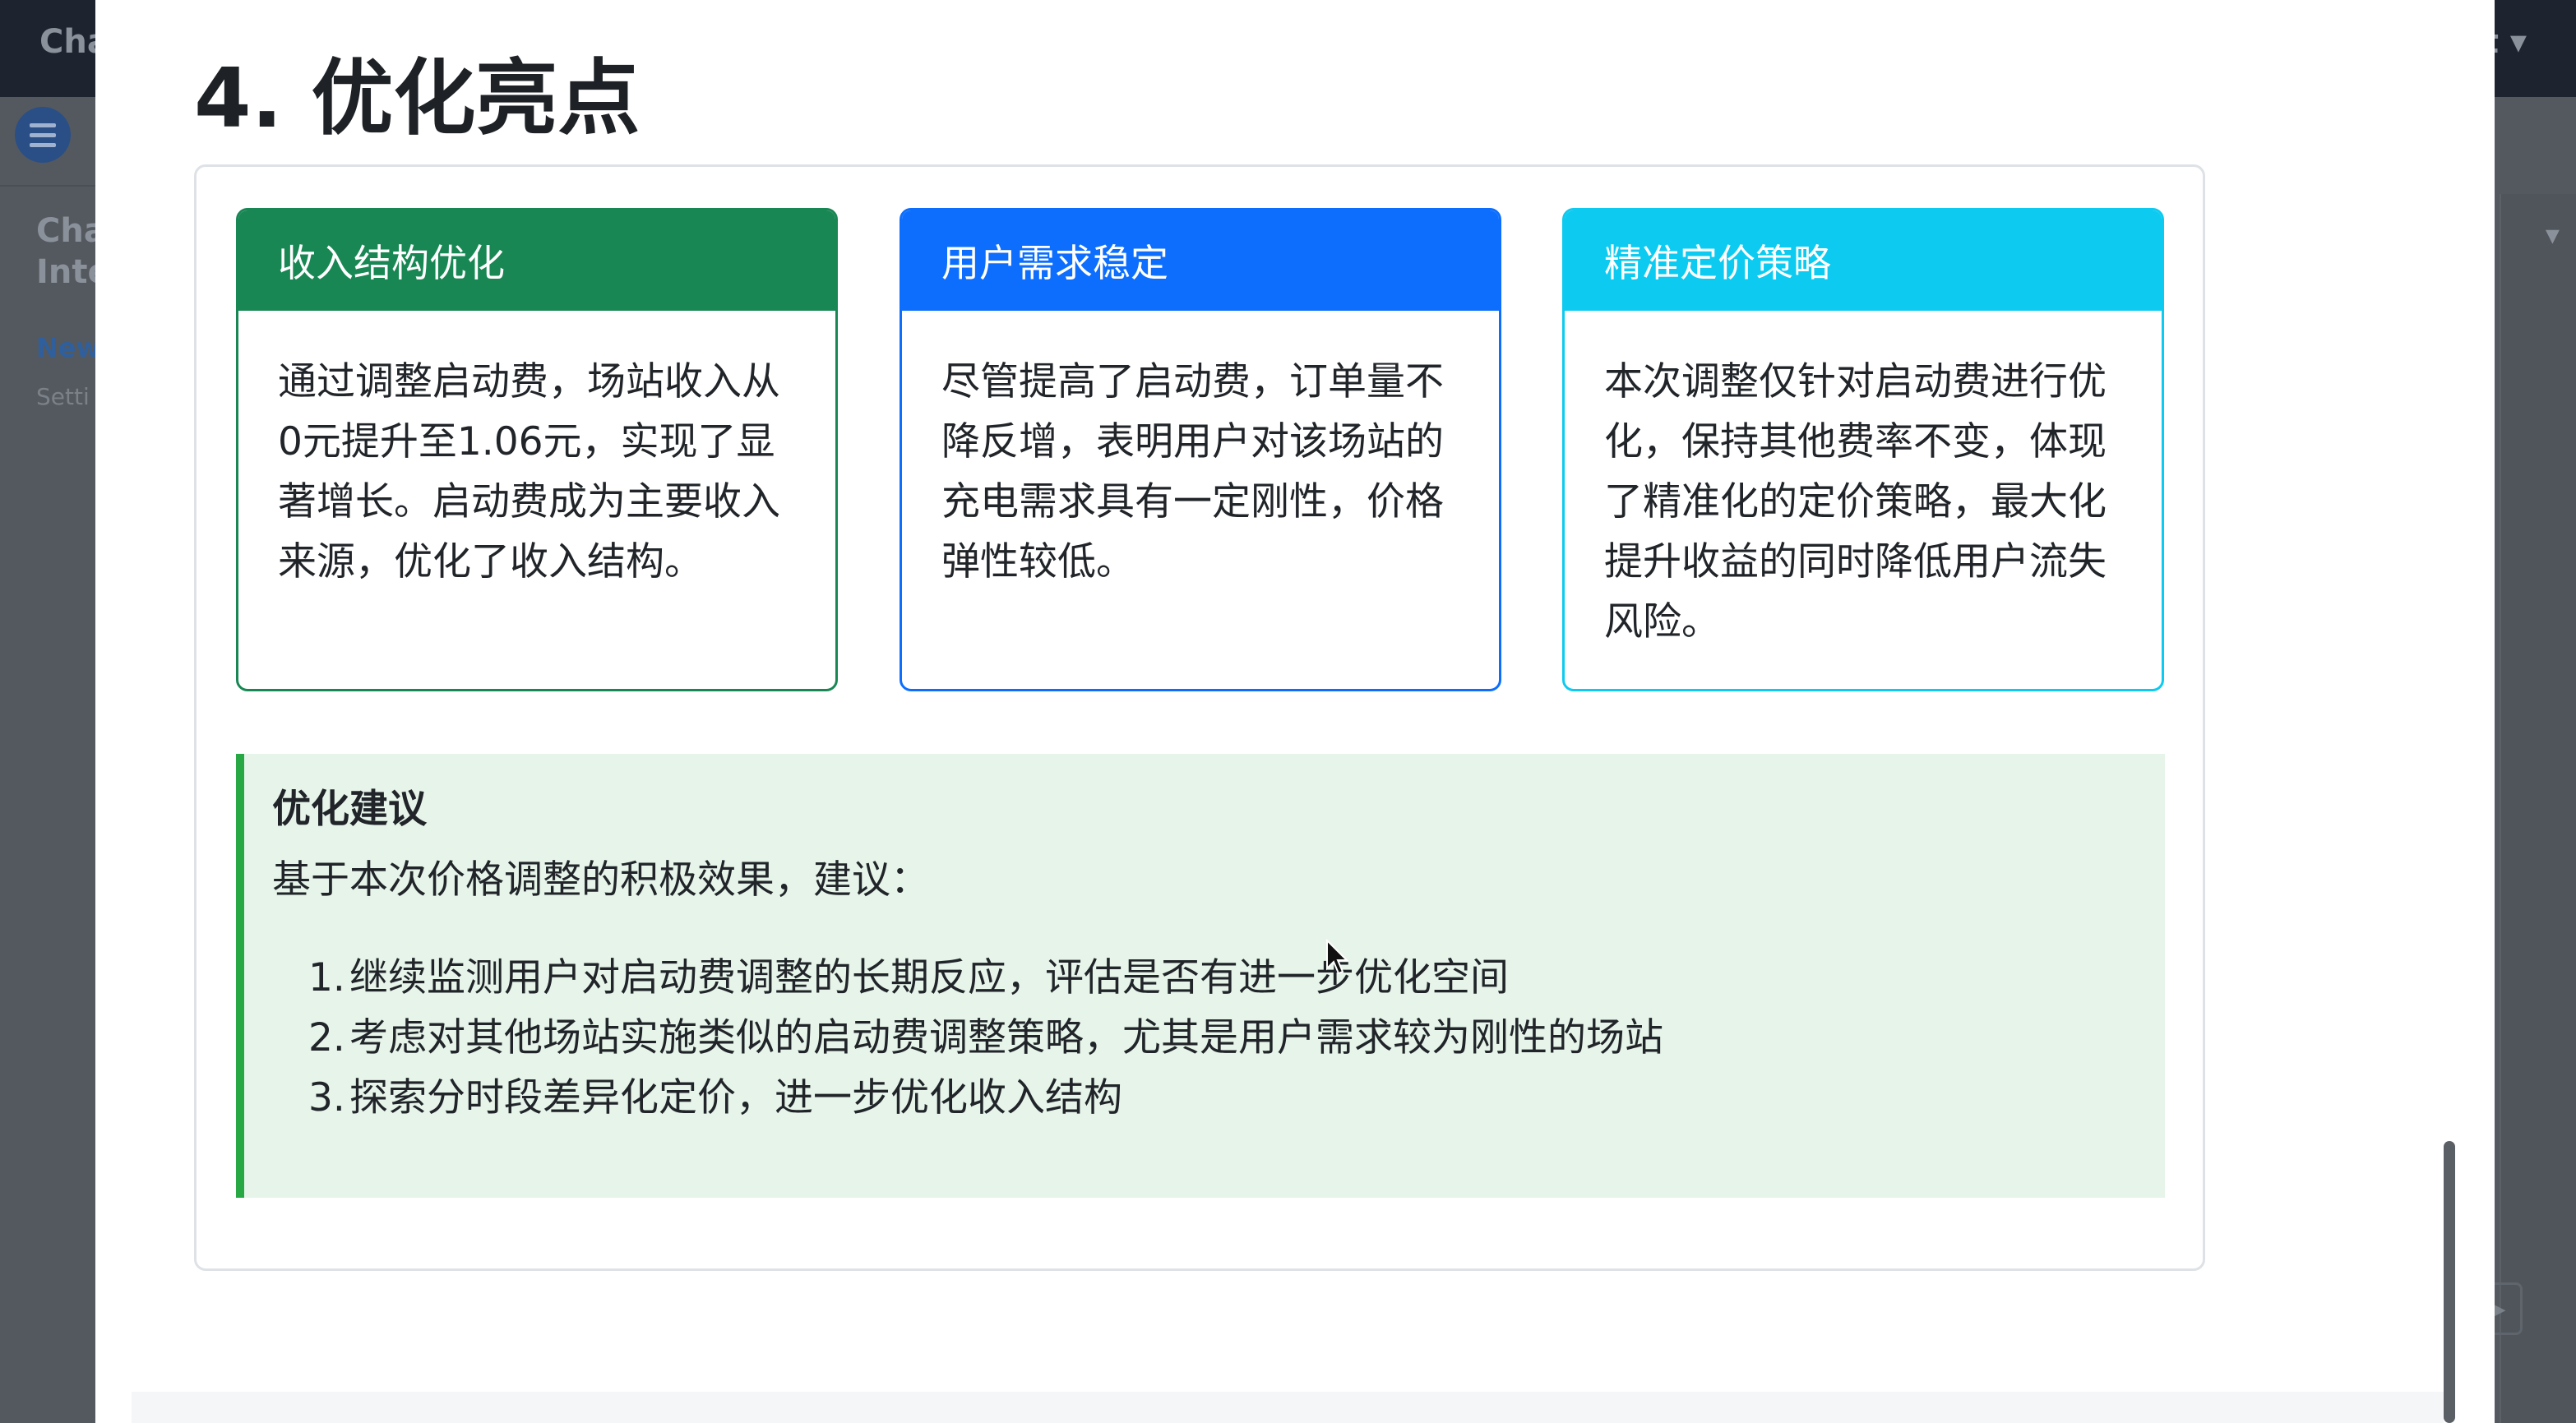 Image resolution: width=2576 pixels, height=1423 pixels. I want to click on list-item-number: 3., so click(326, 1097).